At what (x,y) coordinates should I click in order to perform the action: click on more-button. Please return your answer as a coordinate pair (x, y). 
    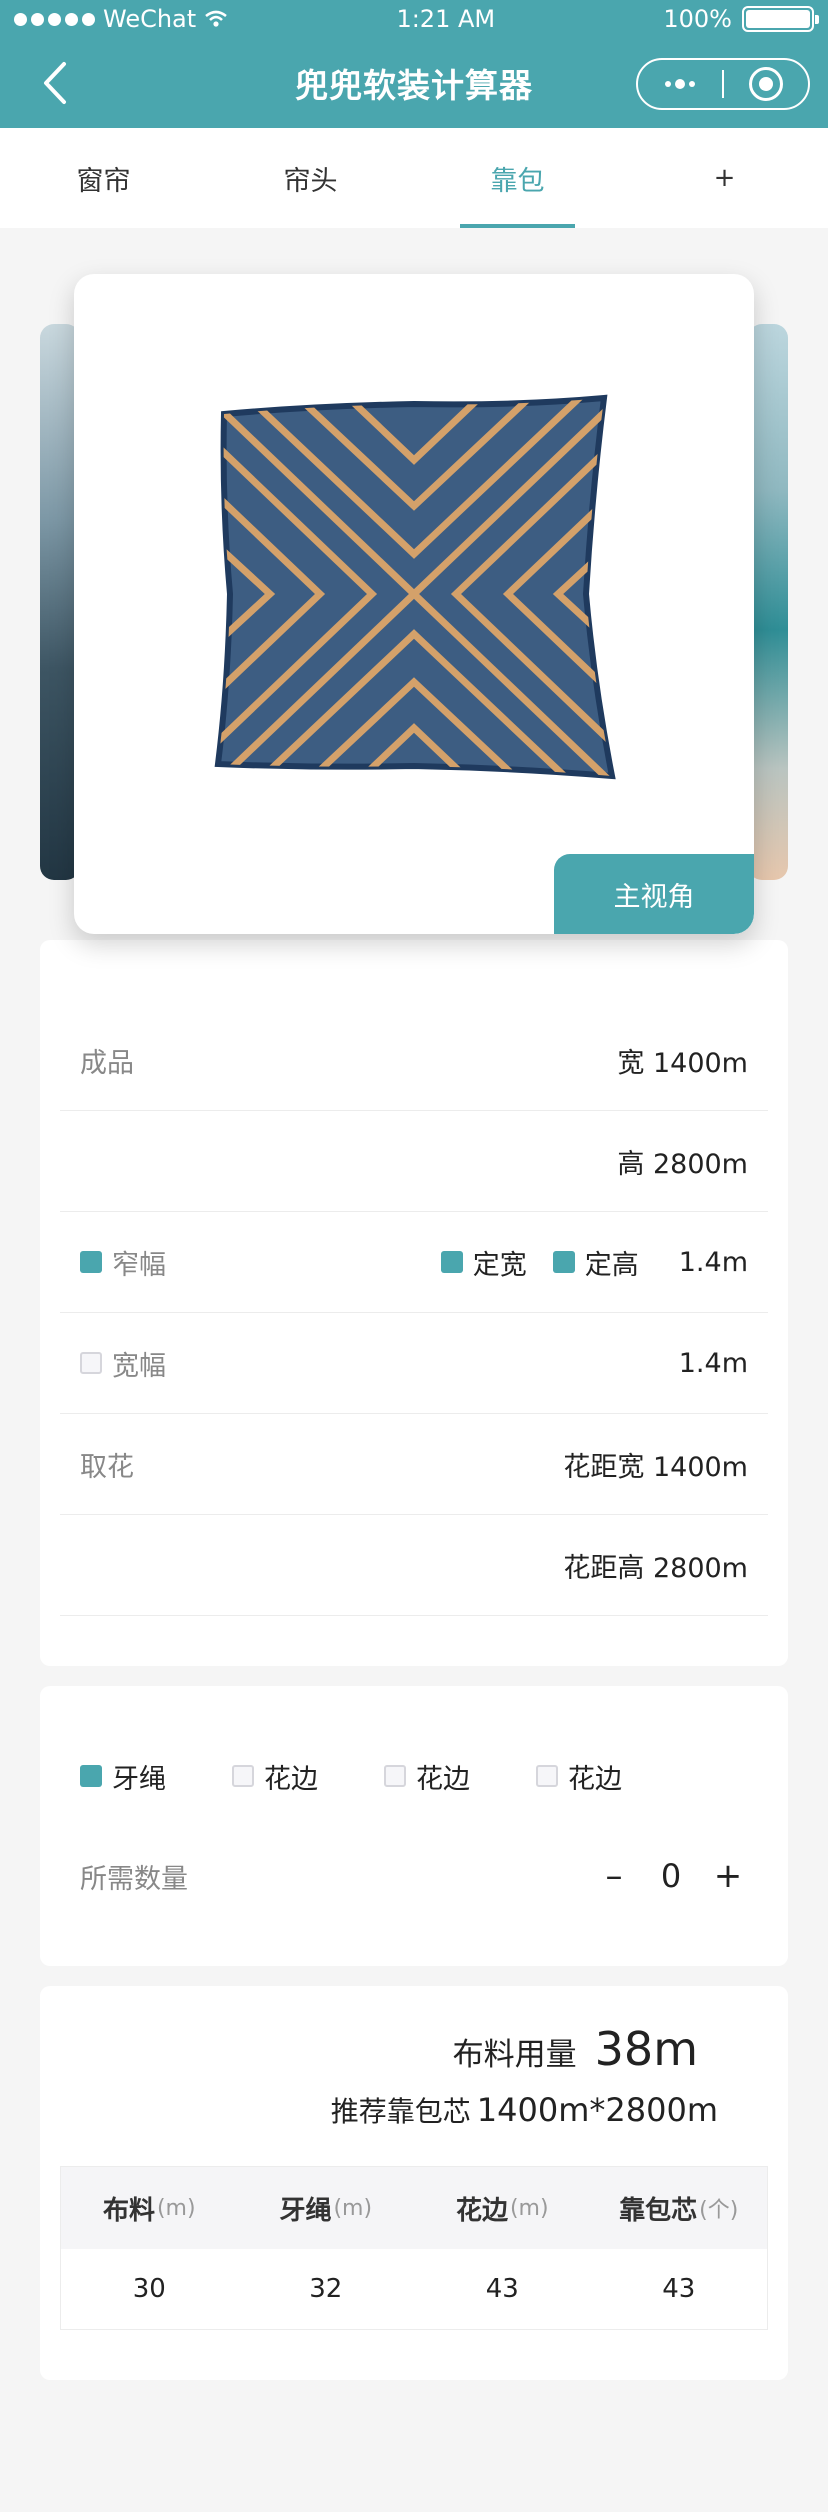
    Looking at the image, I should click on (680, 84).